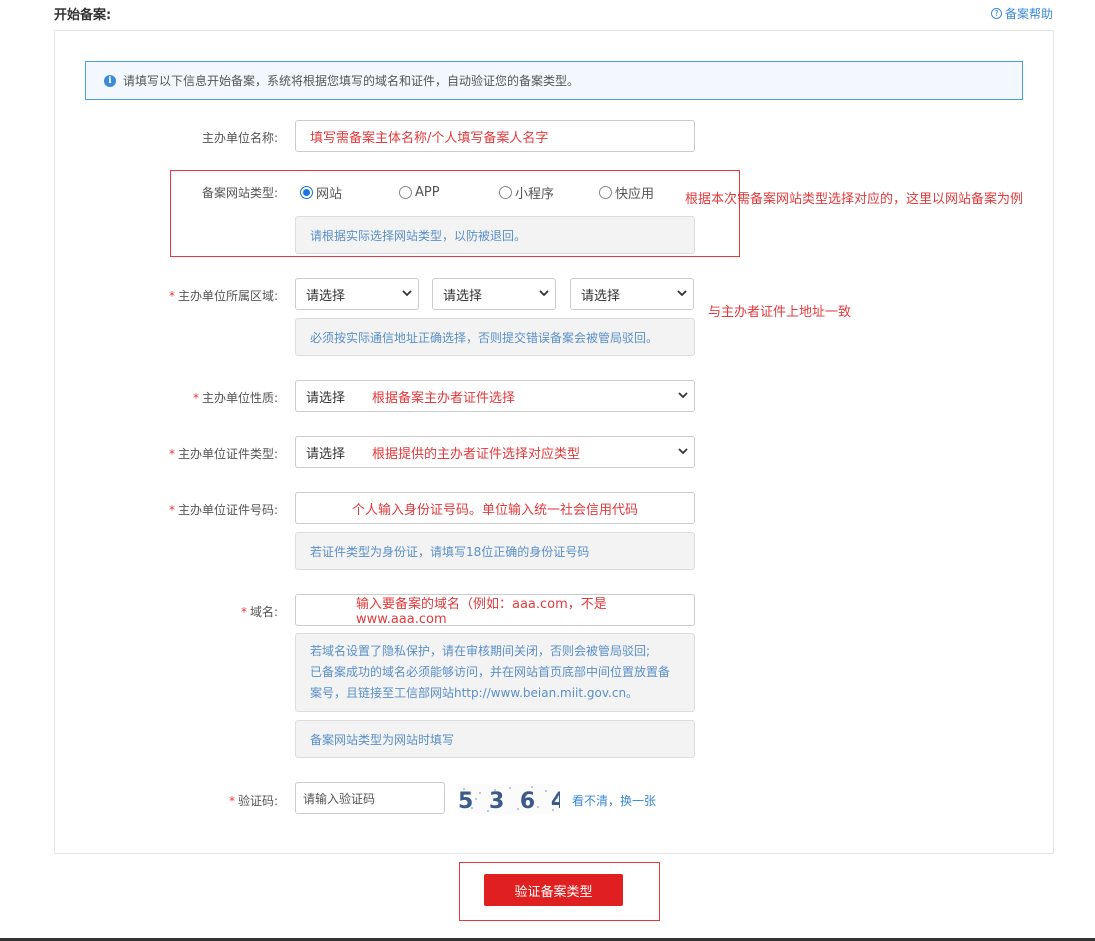 This screenshot has height=941, width=1095. What do you see at coordinates (495, 337) in the screenshot?
I see `region-hint: 必须按实际通信地址正确选择，否则提交错误备案会被管局驳回。` at bounding box center [495, 337].